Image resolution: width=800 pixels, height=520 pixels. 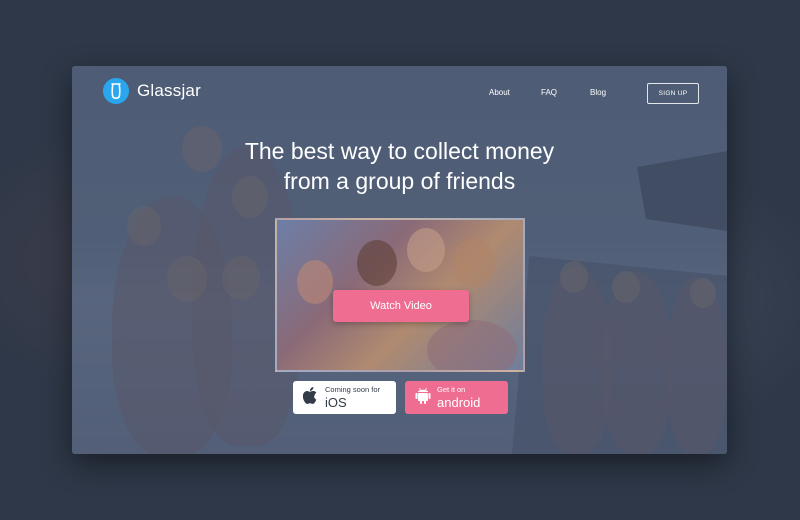 I want to click on brand-name: Glassjar, so click(x=169, y=90).